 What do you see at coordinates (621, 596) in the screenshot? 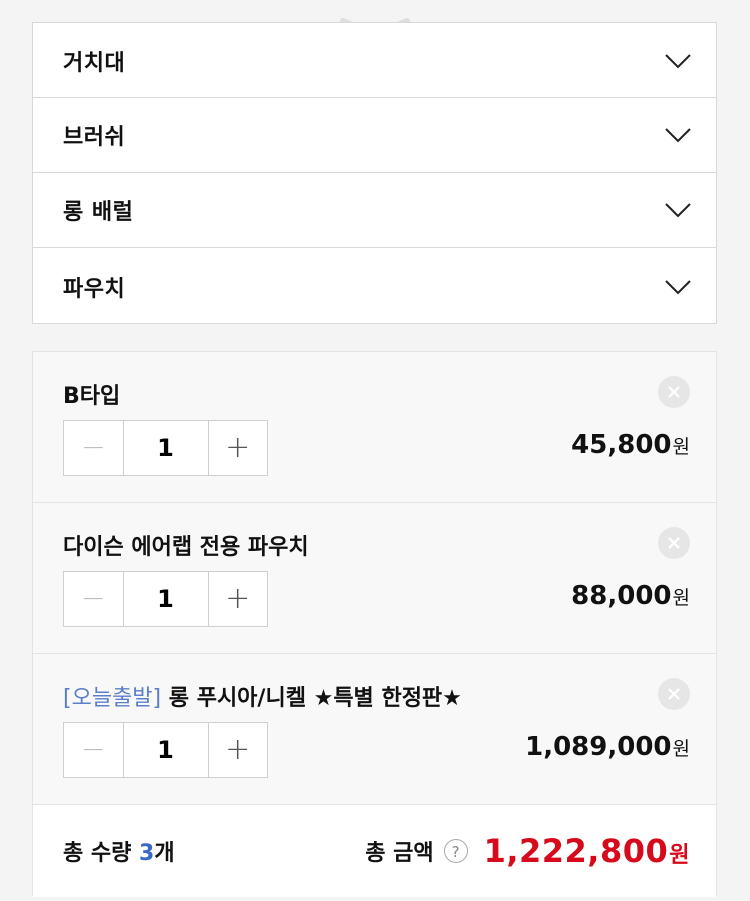
I see `item-price-value: 88,000` at bounding box center [621, 596].